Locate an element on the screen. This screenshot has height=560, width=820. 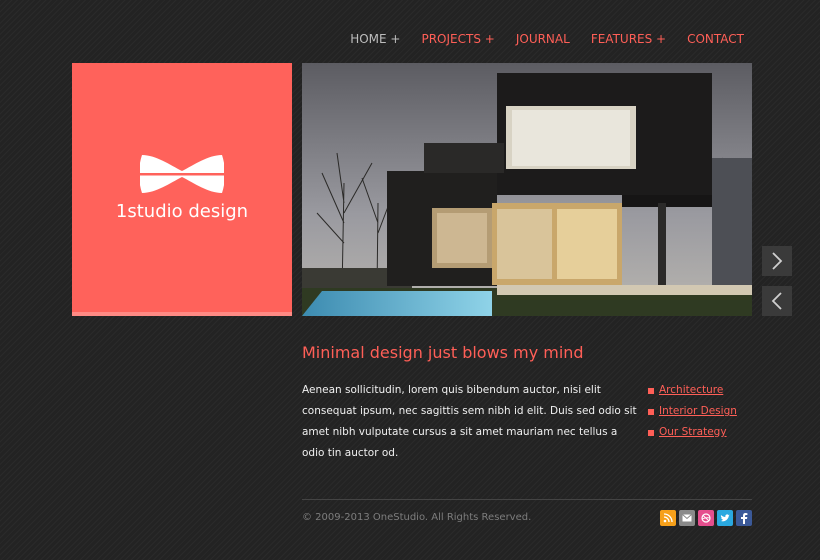
link-our-strategy: Our Strategy is located at coordinates (693, 432).